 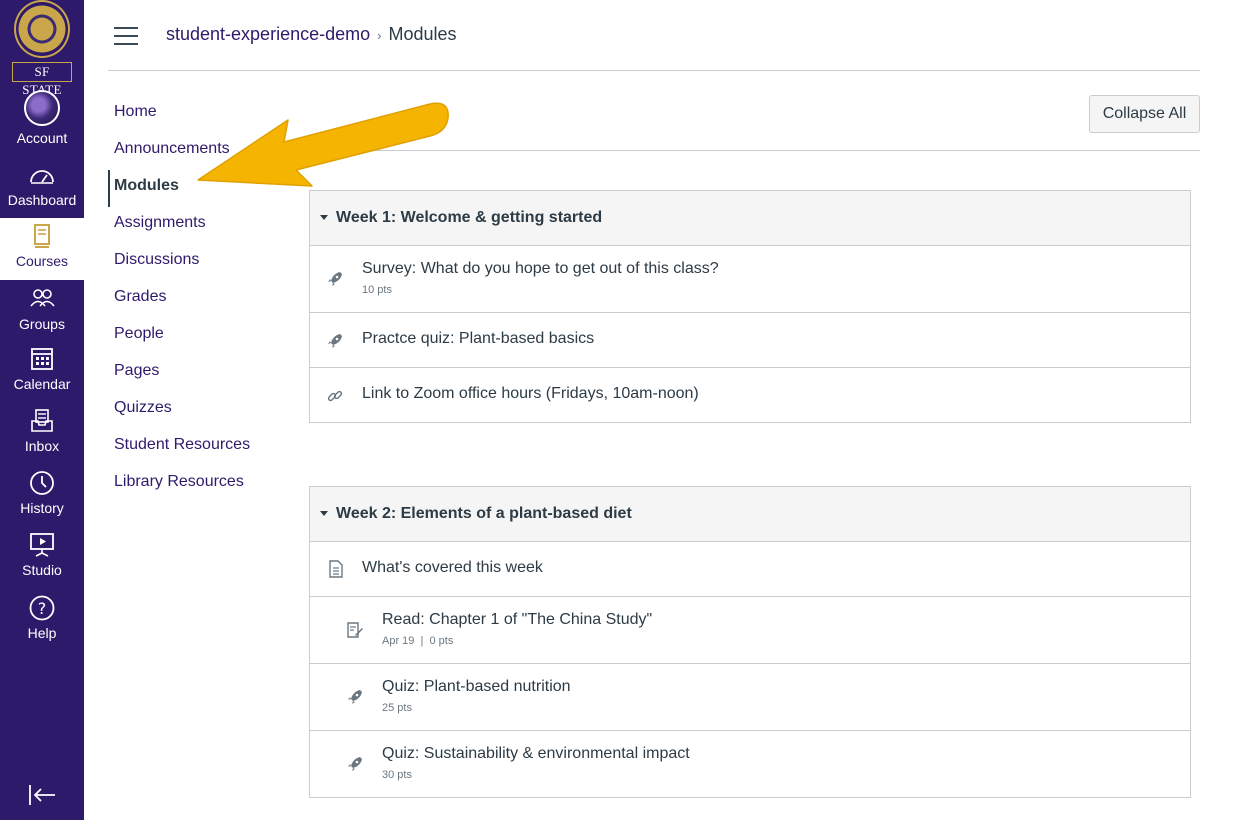 I want to click on module-item-meta: 25 pts, so click(x=397, y=708).